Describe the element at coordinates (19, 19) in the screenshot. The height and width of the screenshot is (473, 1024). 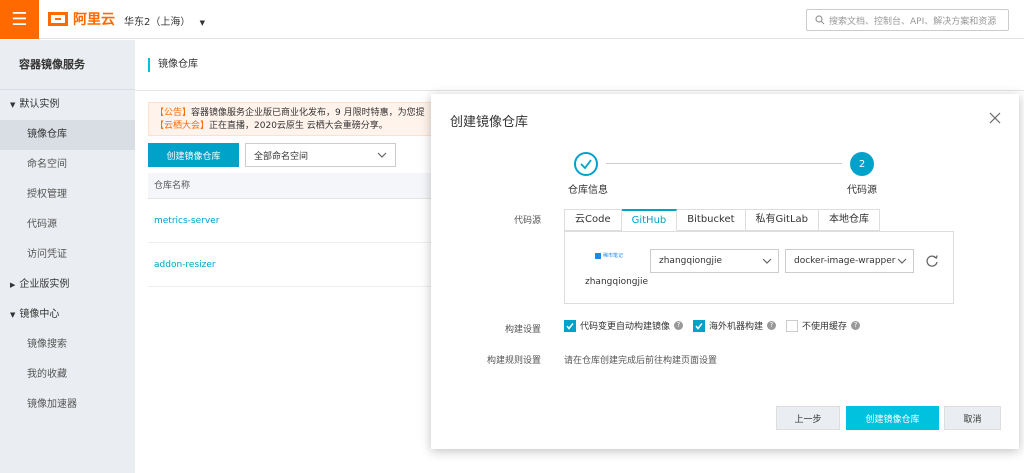
I see `menu-icon: ☰` at that location.